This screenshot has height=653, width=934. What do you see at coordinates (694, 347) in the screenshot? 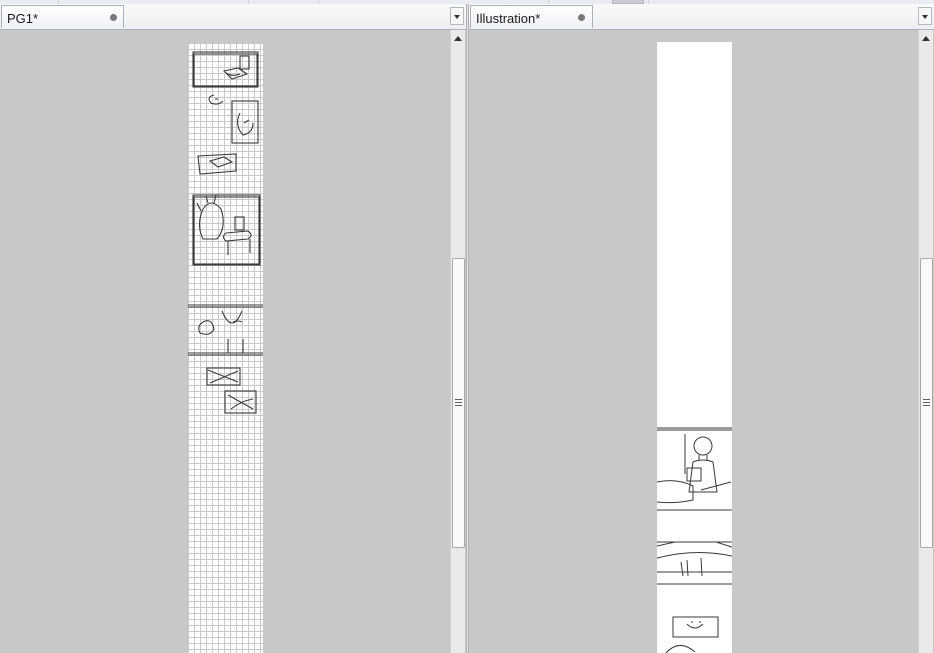
I see `illustration-page` at bounding box center [694, 347].